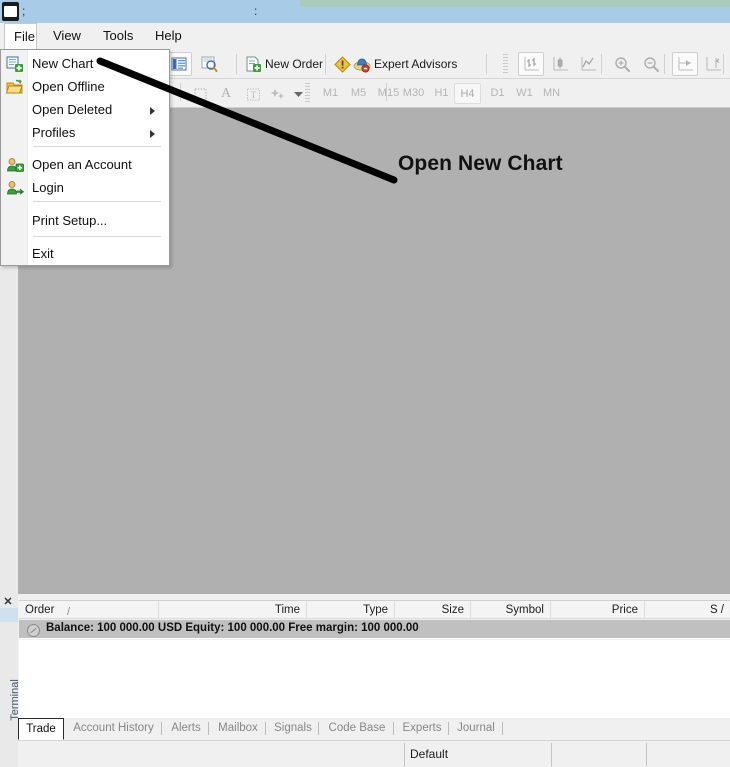 The width and height of the screenshot is (730, 767). What do you see at coordinates (41, 729) in the screenshot?
I see `tab-trade: Trade` at bounding box center [41, 729].